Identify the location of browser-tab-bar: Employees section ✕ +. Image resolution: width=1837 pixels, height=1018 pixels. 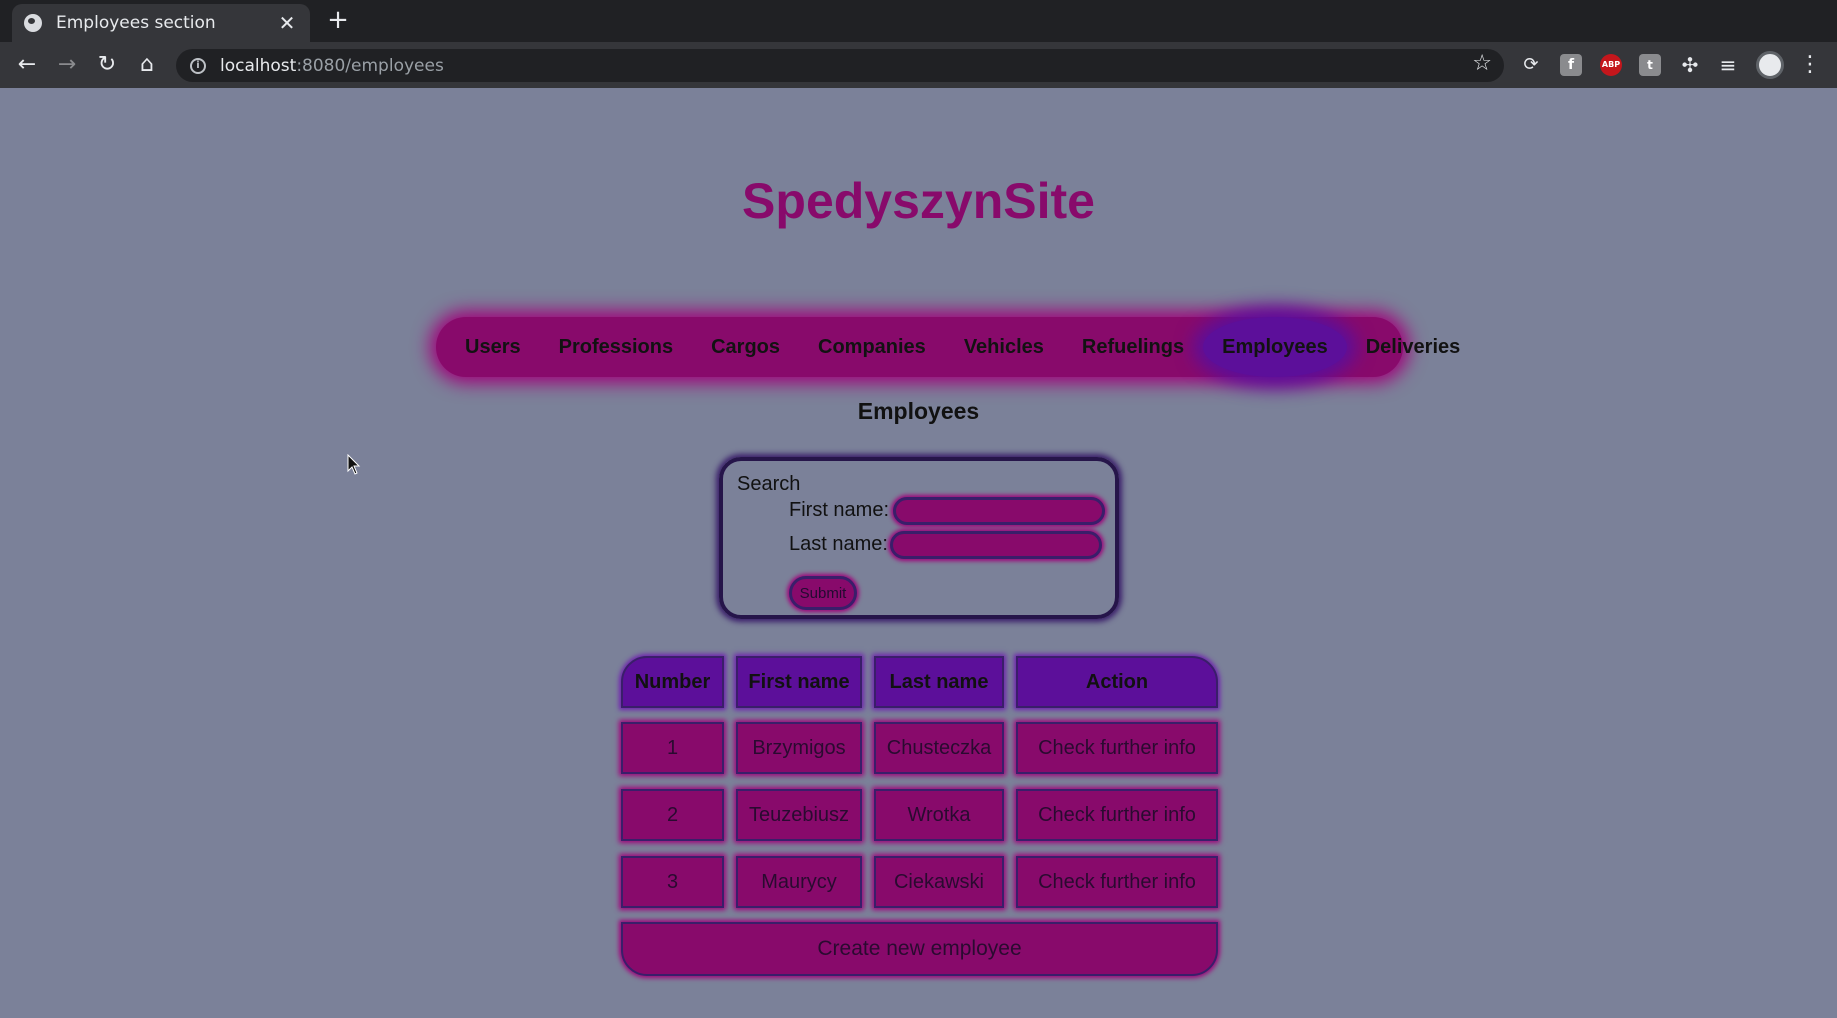
(918, 21).